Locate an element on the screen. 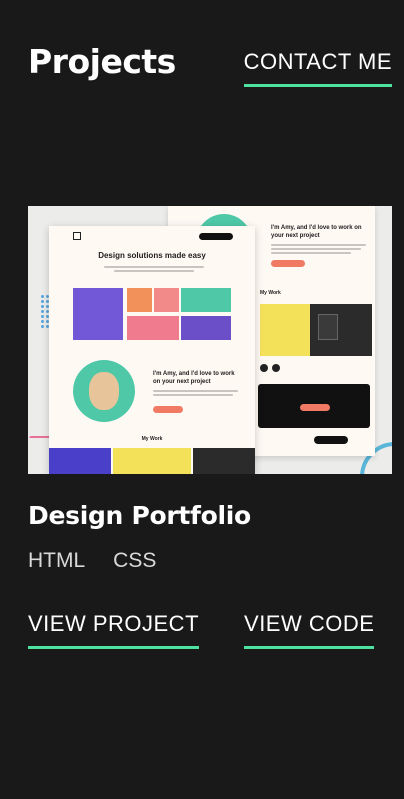 This screenshot has width=404, height=799. project-tags: HTML CSS is located at coordinates (92, 561).